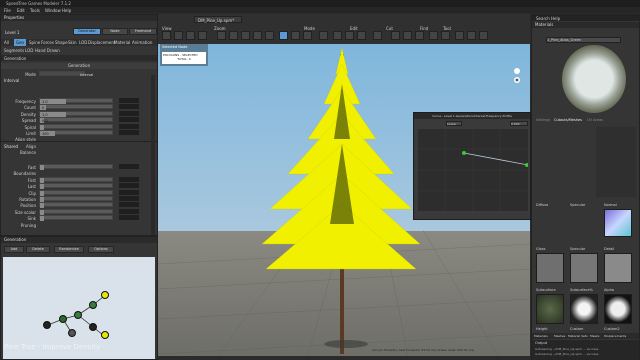 Image resolution: width=640 pixels, height=360 pixels. Describe the element at coordinates (76, 133) in the screenshot. I see `interval-slider: 100` at that location.